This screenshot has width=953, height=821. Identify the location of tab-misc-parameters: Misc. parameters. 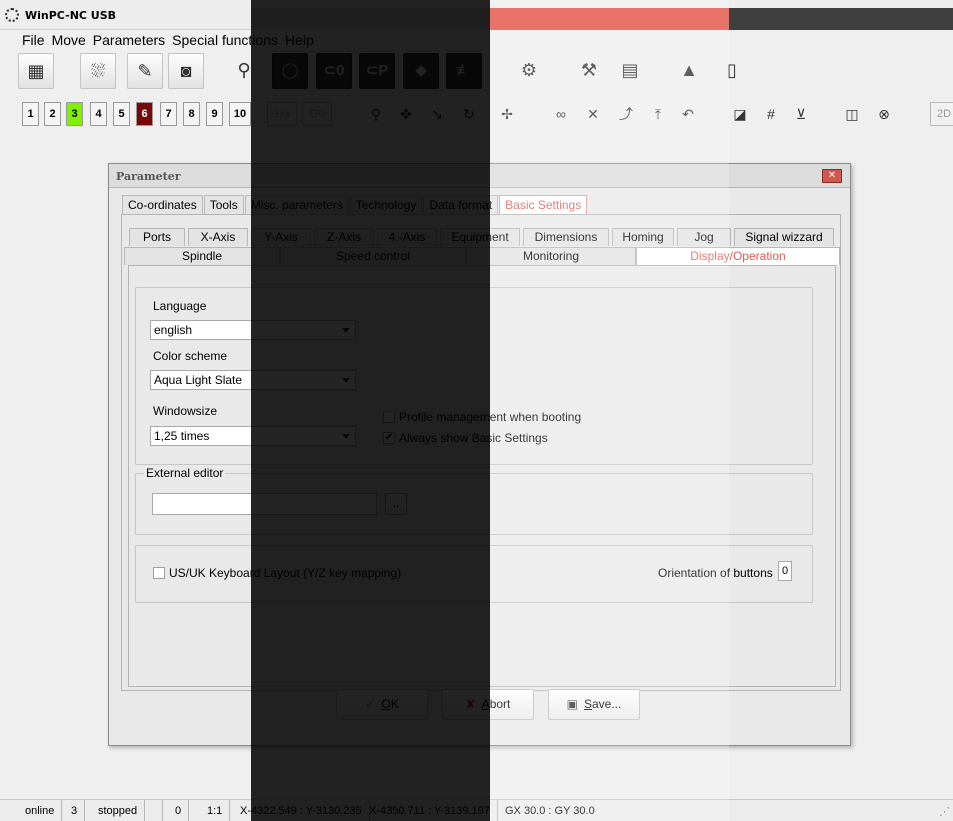
(296, 205).